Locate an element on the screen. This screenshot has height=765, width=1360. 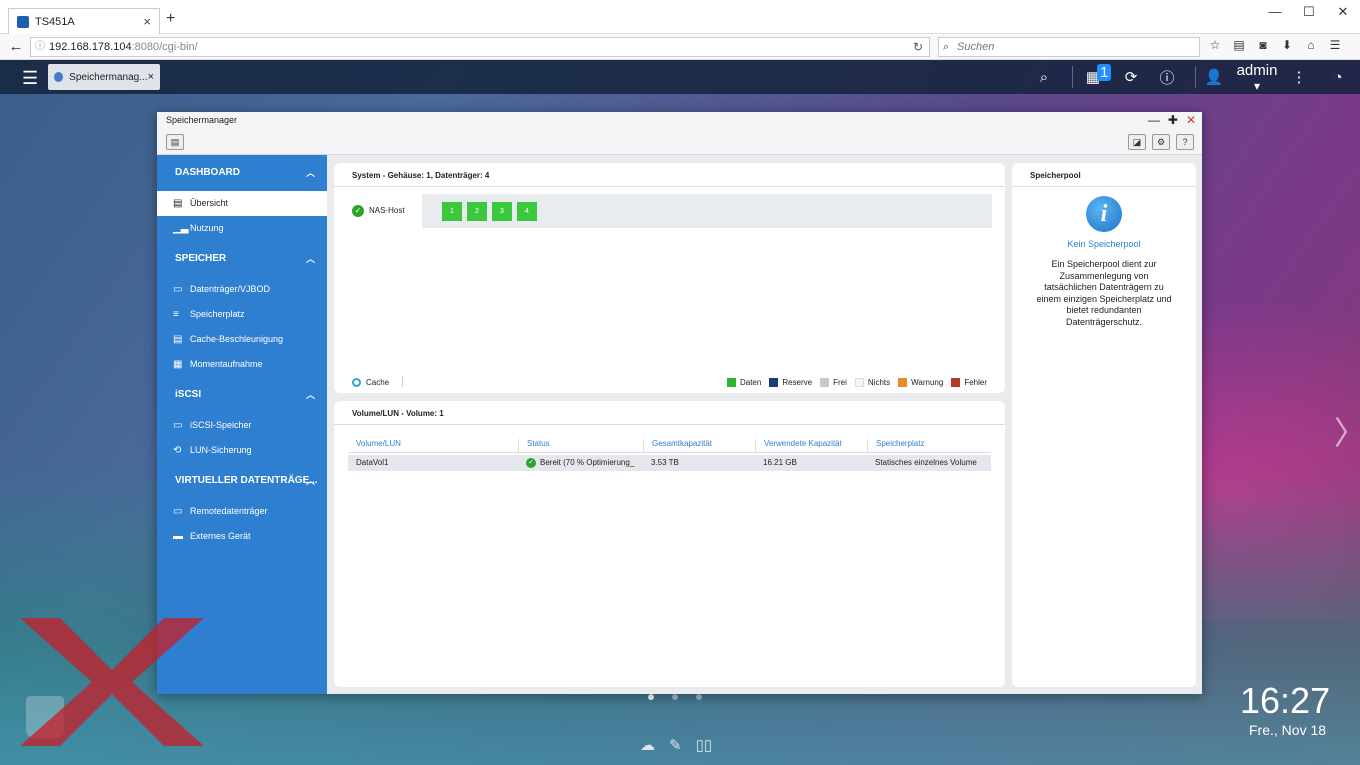
settings-gear-icon: ⚙ is located at coordinates (1161, 142).